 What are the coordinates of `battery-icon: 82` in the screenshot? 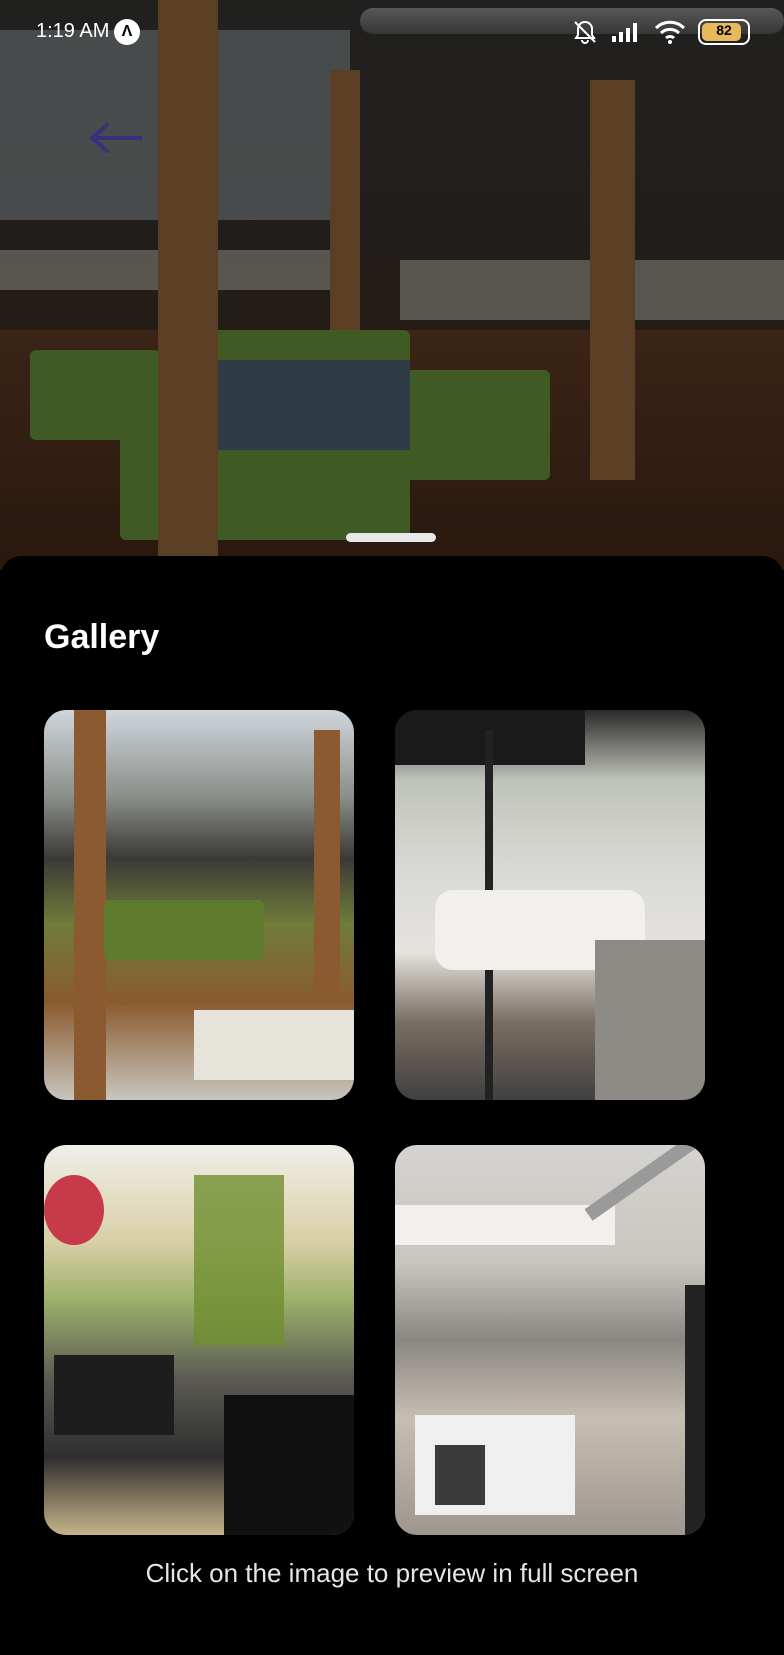 It's located at (724, 32).